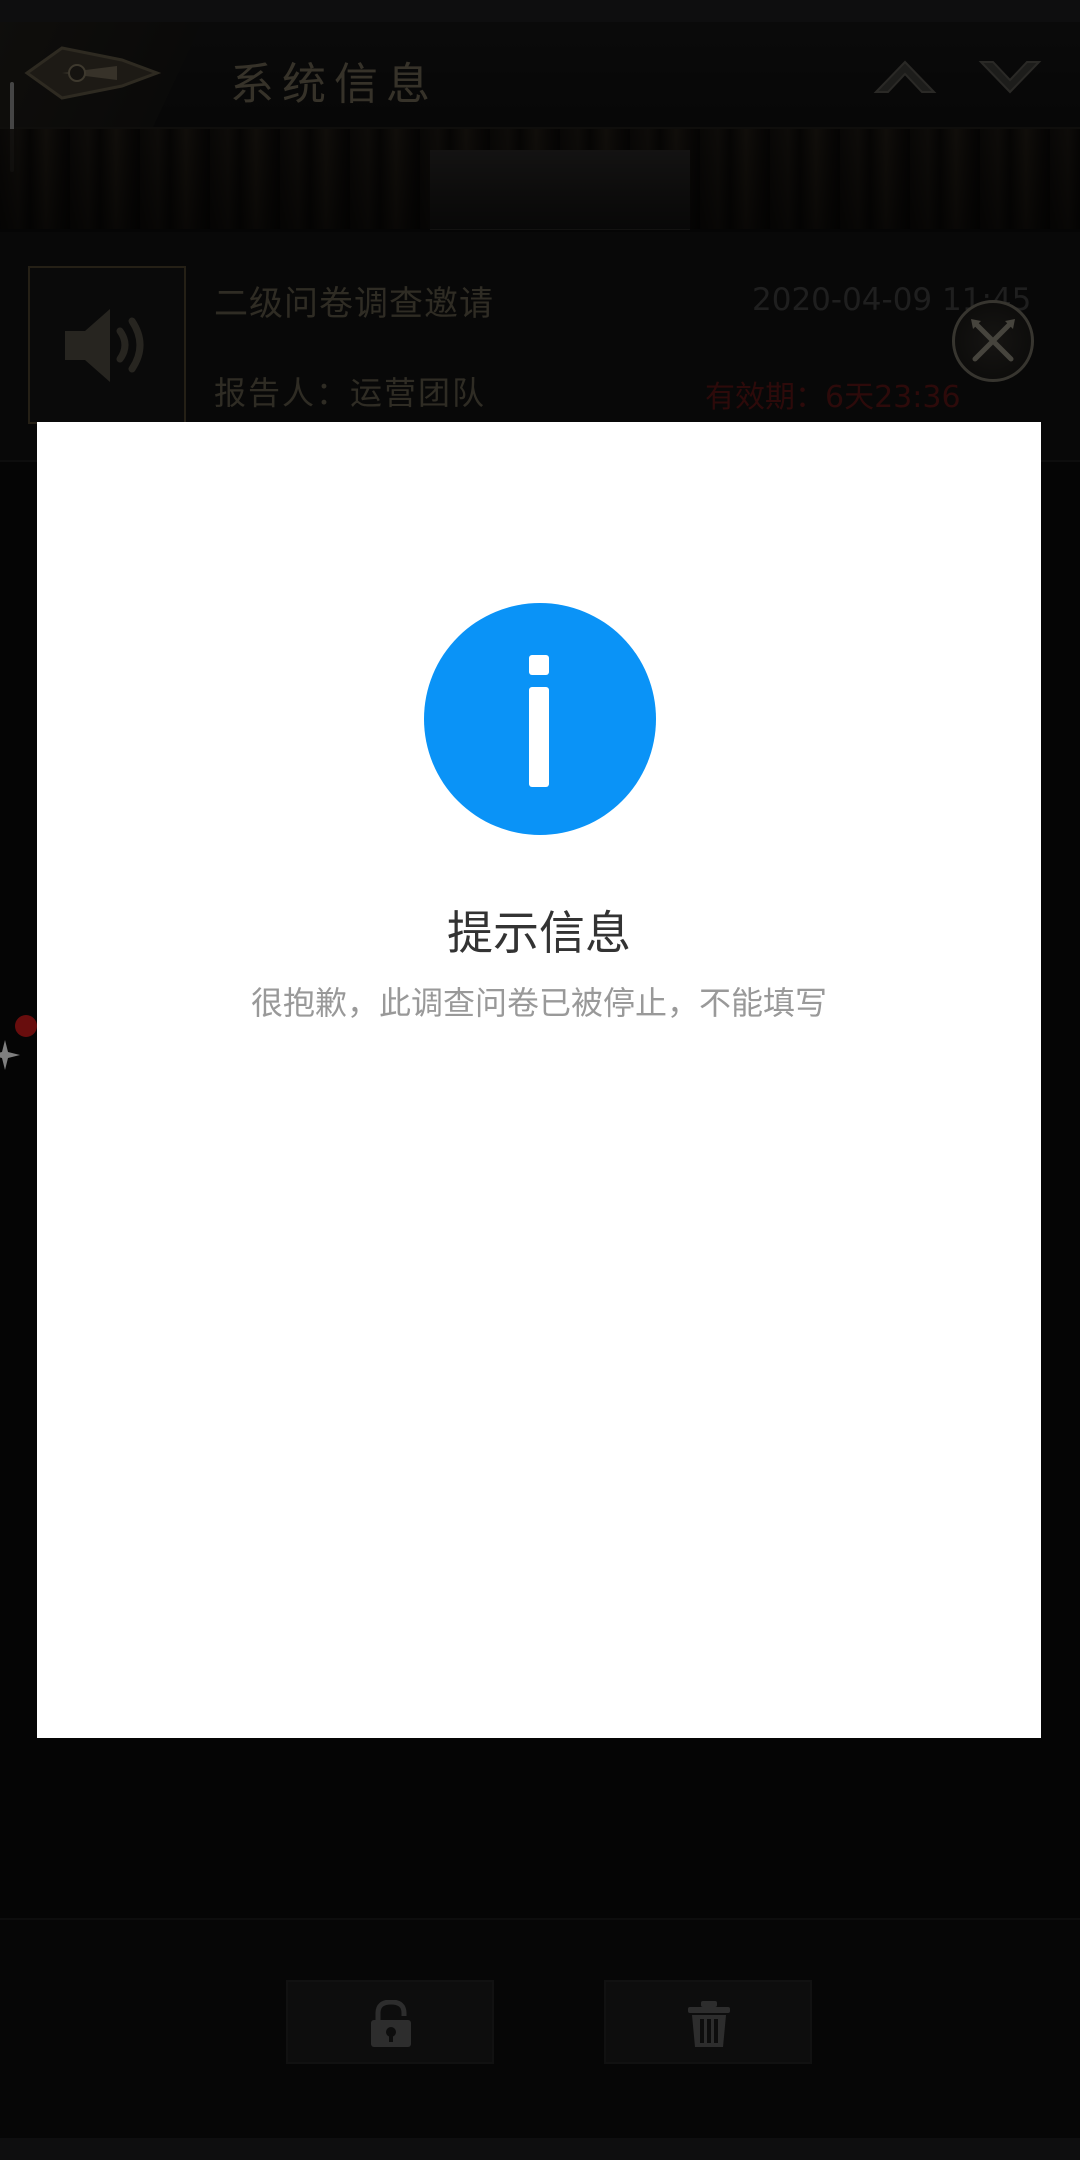 Image resolution: width=1080 pixels, height=2160 pixels. Describe the element at coordinates (538, 1003) in the screenshot. I see `dialog-message: 很抱歉，此调查问卷已被停止，不能填写` at that location.